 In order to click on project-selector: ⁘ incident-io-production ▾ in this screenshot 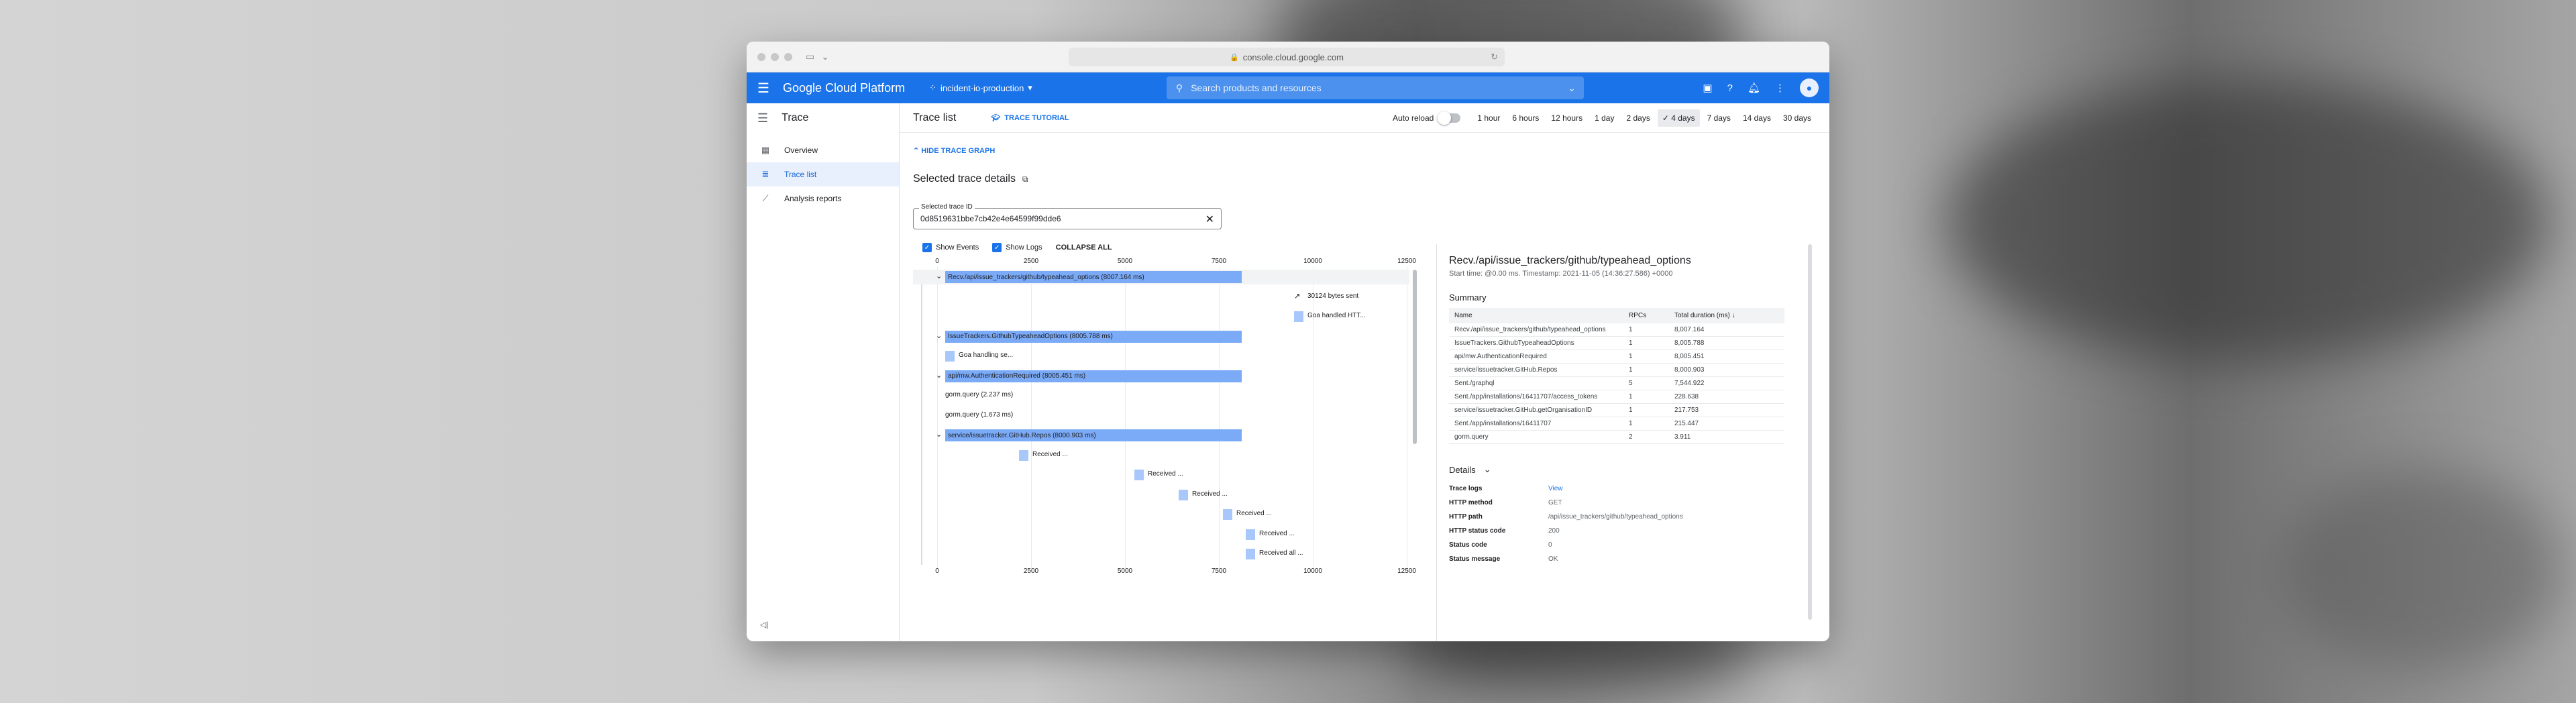, I will do `click(980, 88)`.